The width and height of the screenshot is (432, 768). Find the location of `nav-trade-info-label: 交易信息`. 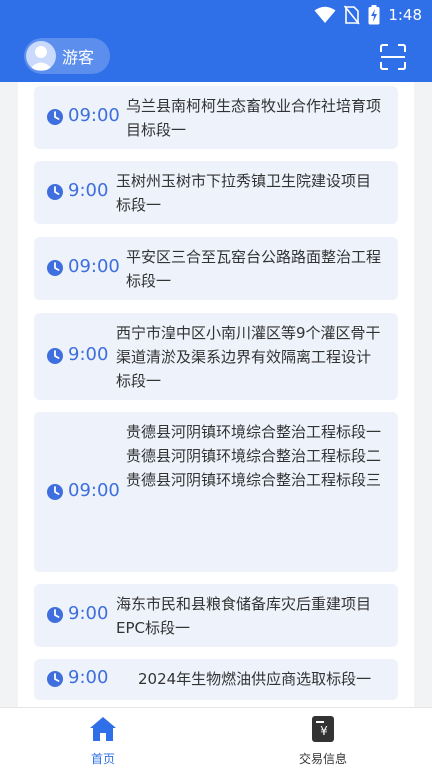

nav-trade-info-label: 交易信息 is located at coordinates (322, 759).